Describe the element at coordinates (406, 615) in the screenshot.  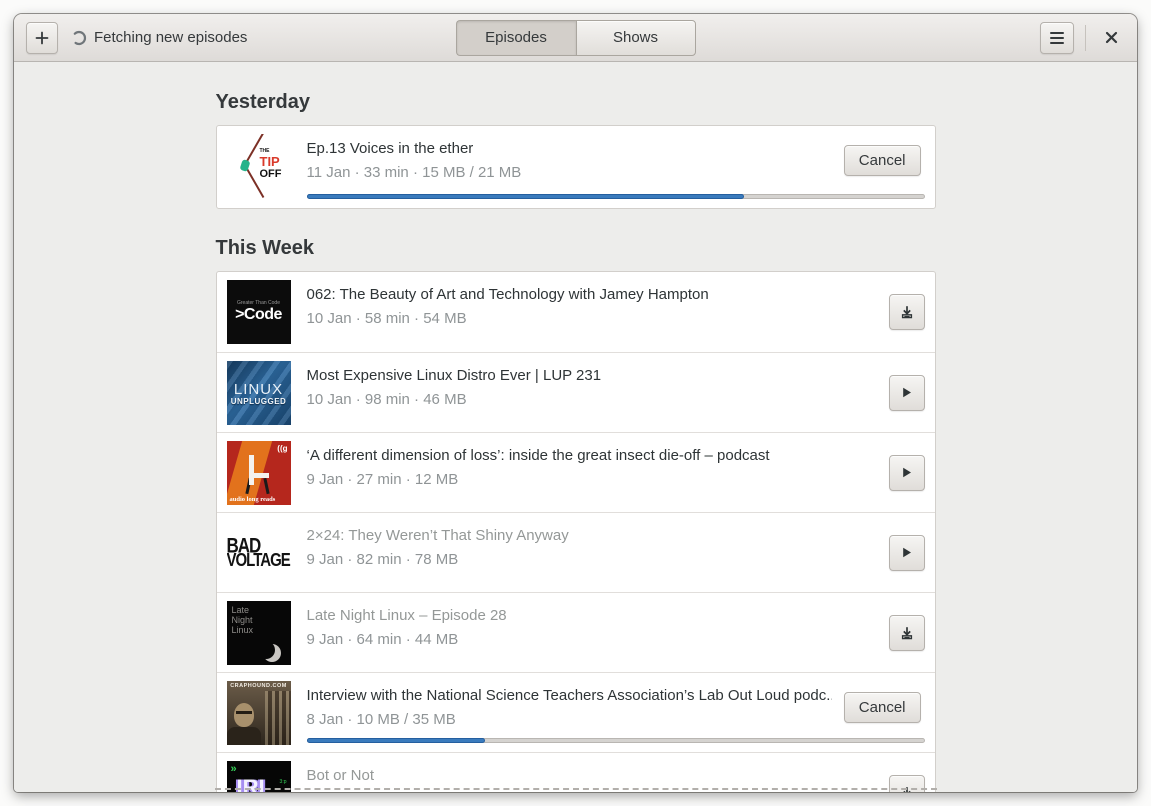
I see `episode-title: Late Night Linux – Episode 28` at that location.